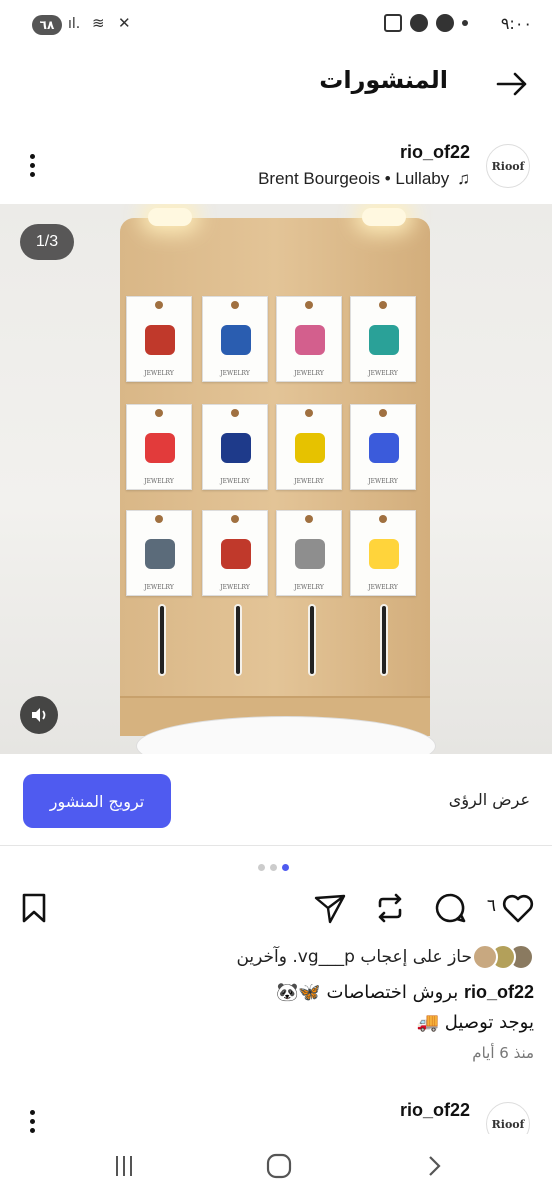  Describe the element at coordinates (276, 800) in the screenshot. I see `promote-row: ترويج المنشور عرض الرؤى` at that location.